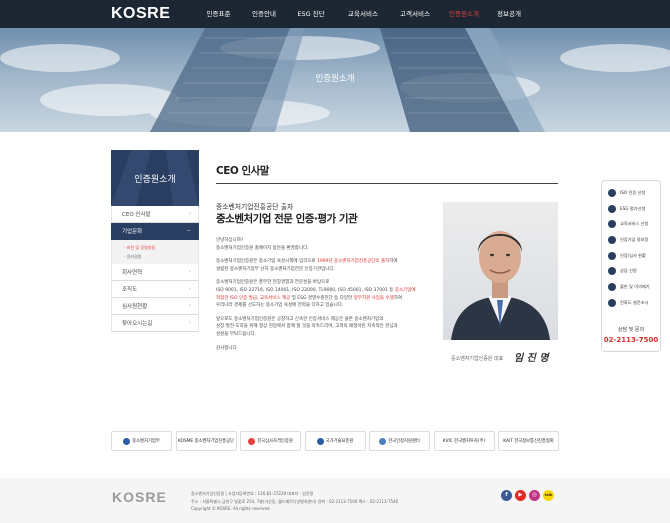  I want to click on quick-phone-number: 02-2113-7500, so click(631, 340).